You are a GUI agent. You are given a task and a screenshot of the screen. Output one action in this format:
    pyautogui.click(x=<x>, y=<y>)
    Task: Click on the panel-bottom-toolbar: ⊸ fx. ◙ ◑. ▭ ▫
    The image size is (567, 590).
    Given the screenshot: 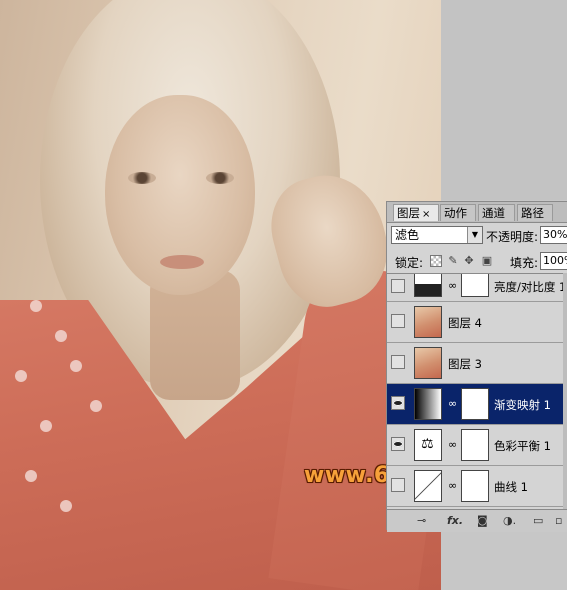 What is the action you would take?
    pyautogui.click(x=477, y=520)
    